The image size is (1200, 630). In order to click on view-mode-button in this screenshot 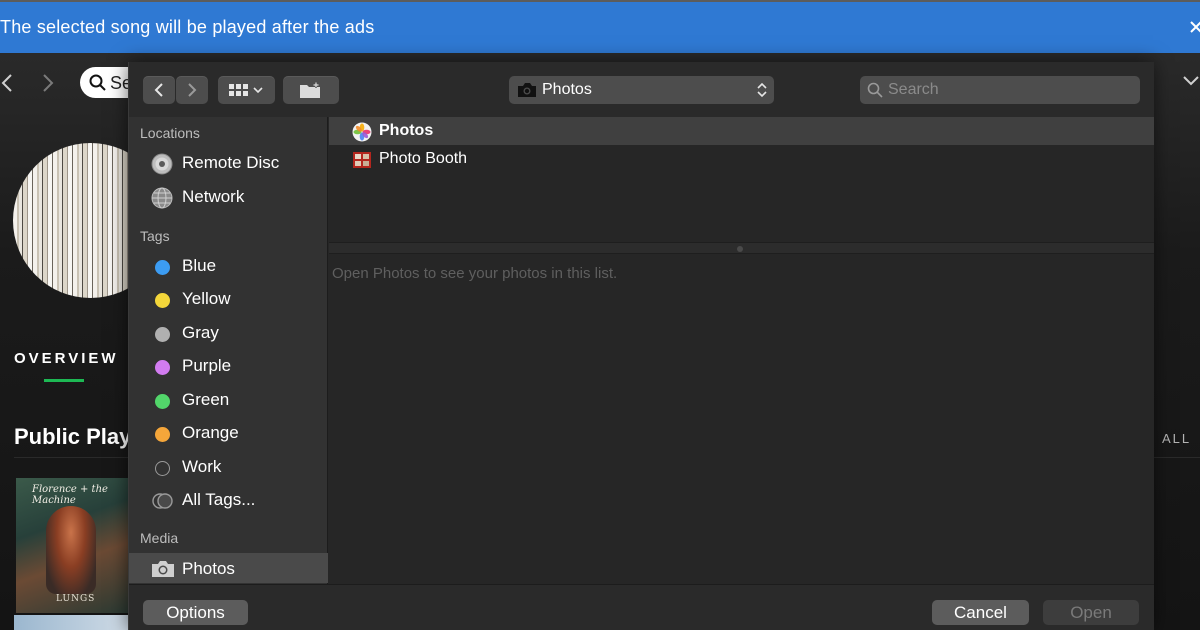, I will do `click(246, 90)`.